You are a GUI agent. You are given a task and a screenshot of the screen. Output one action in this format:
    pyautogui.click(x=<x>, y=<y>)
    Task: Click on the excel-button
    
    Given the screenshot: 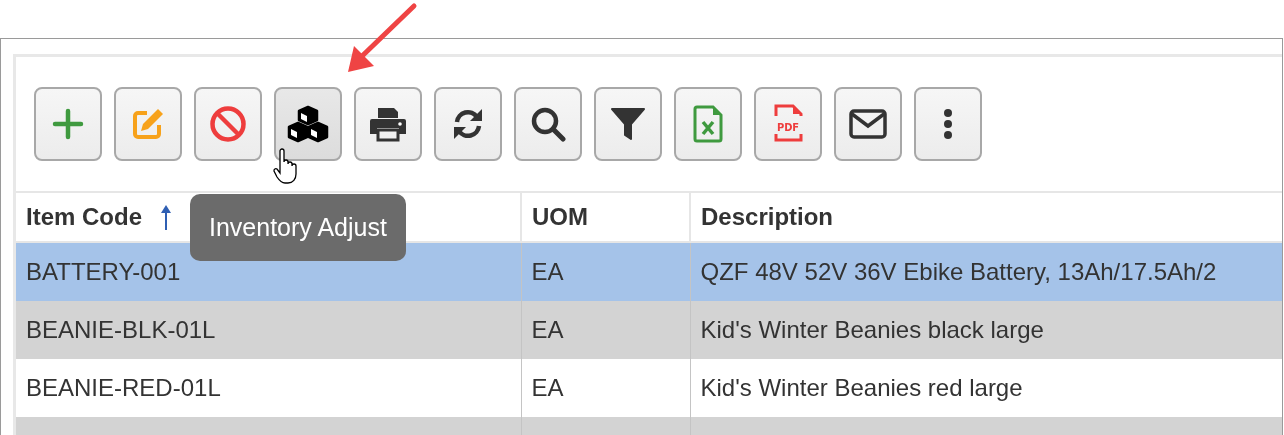 What is the action you would take?
    pyautogui.click(x=708, y=124)
    